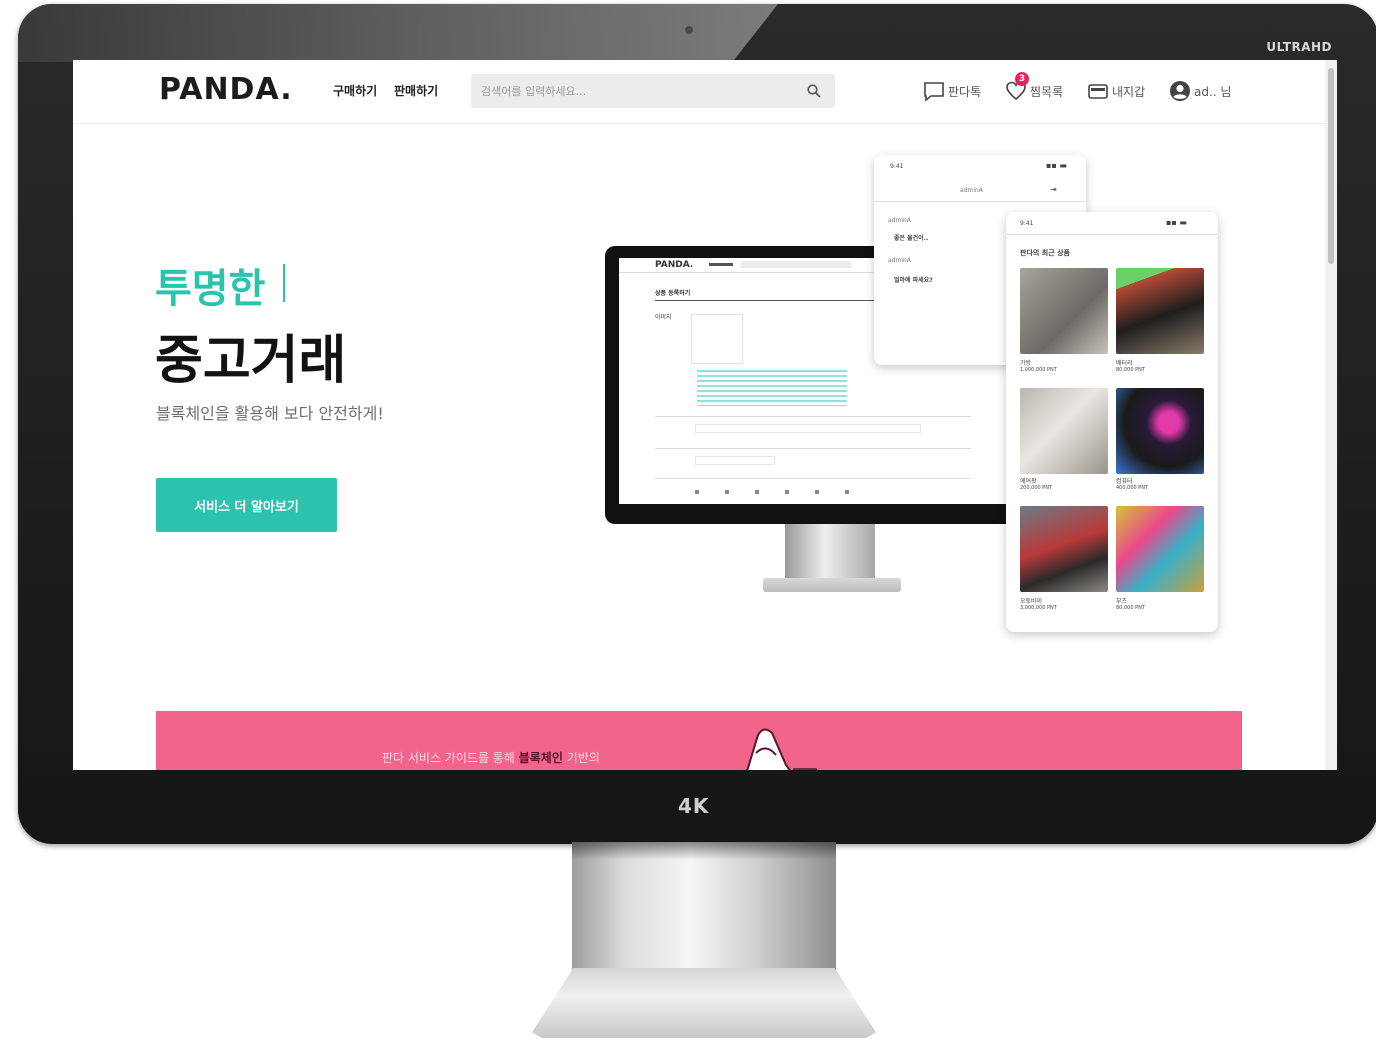 This screenshot has width=1376, height=1042. I want to click on mini-image-label: 이미지, so click(663, 317).